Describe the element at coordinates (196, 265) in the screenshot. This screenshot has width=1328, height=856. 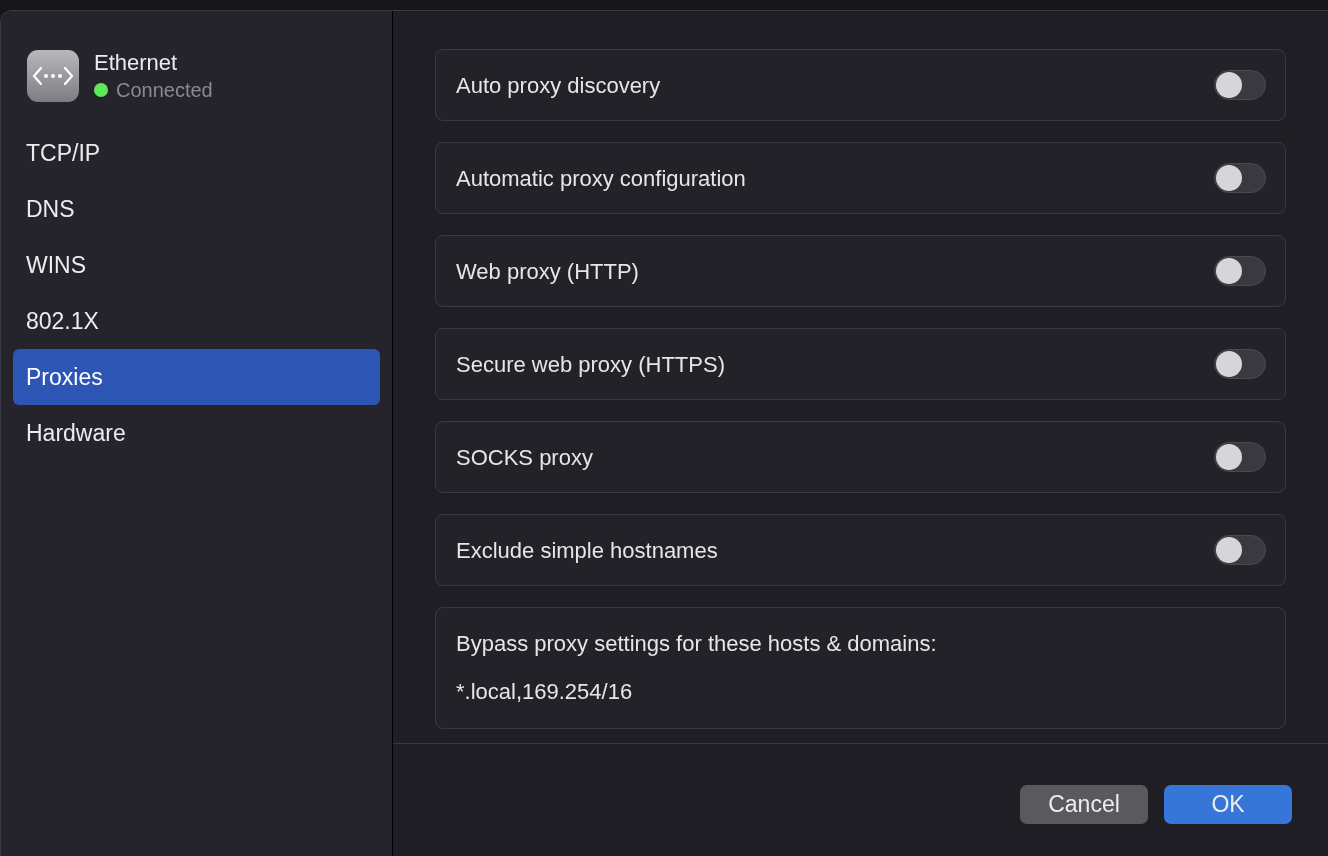
I see `sidebar-item: WINS` at that location.